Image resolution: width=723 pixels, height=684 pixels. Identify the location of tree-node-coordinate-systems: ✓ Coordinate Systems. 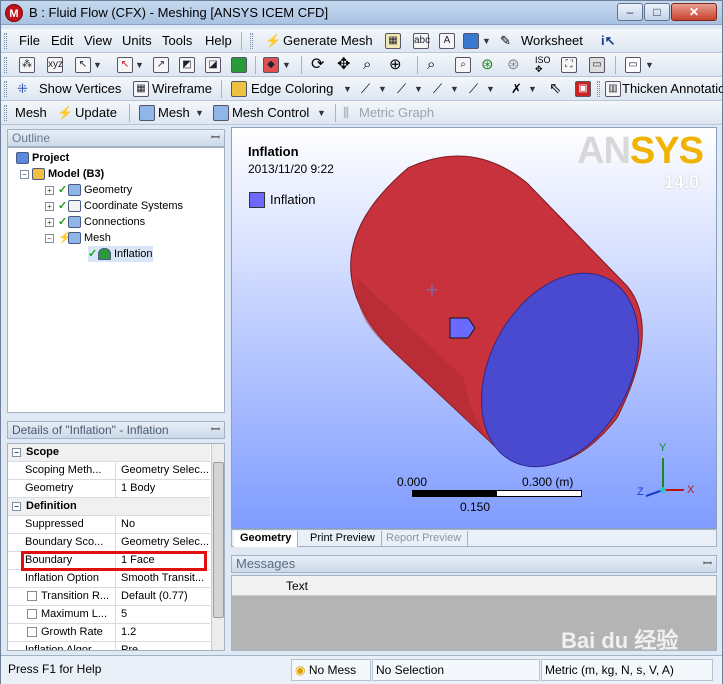
(120, 206).